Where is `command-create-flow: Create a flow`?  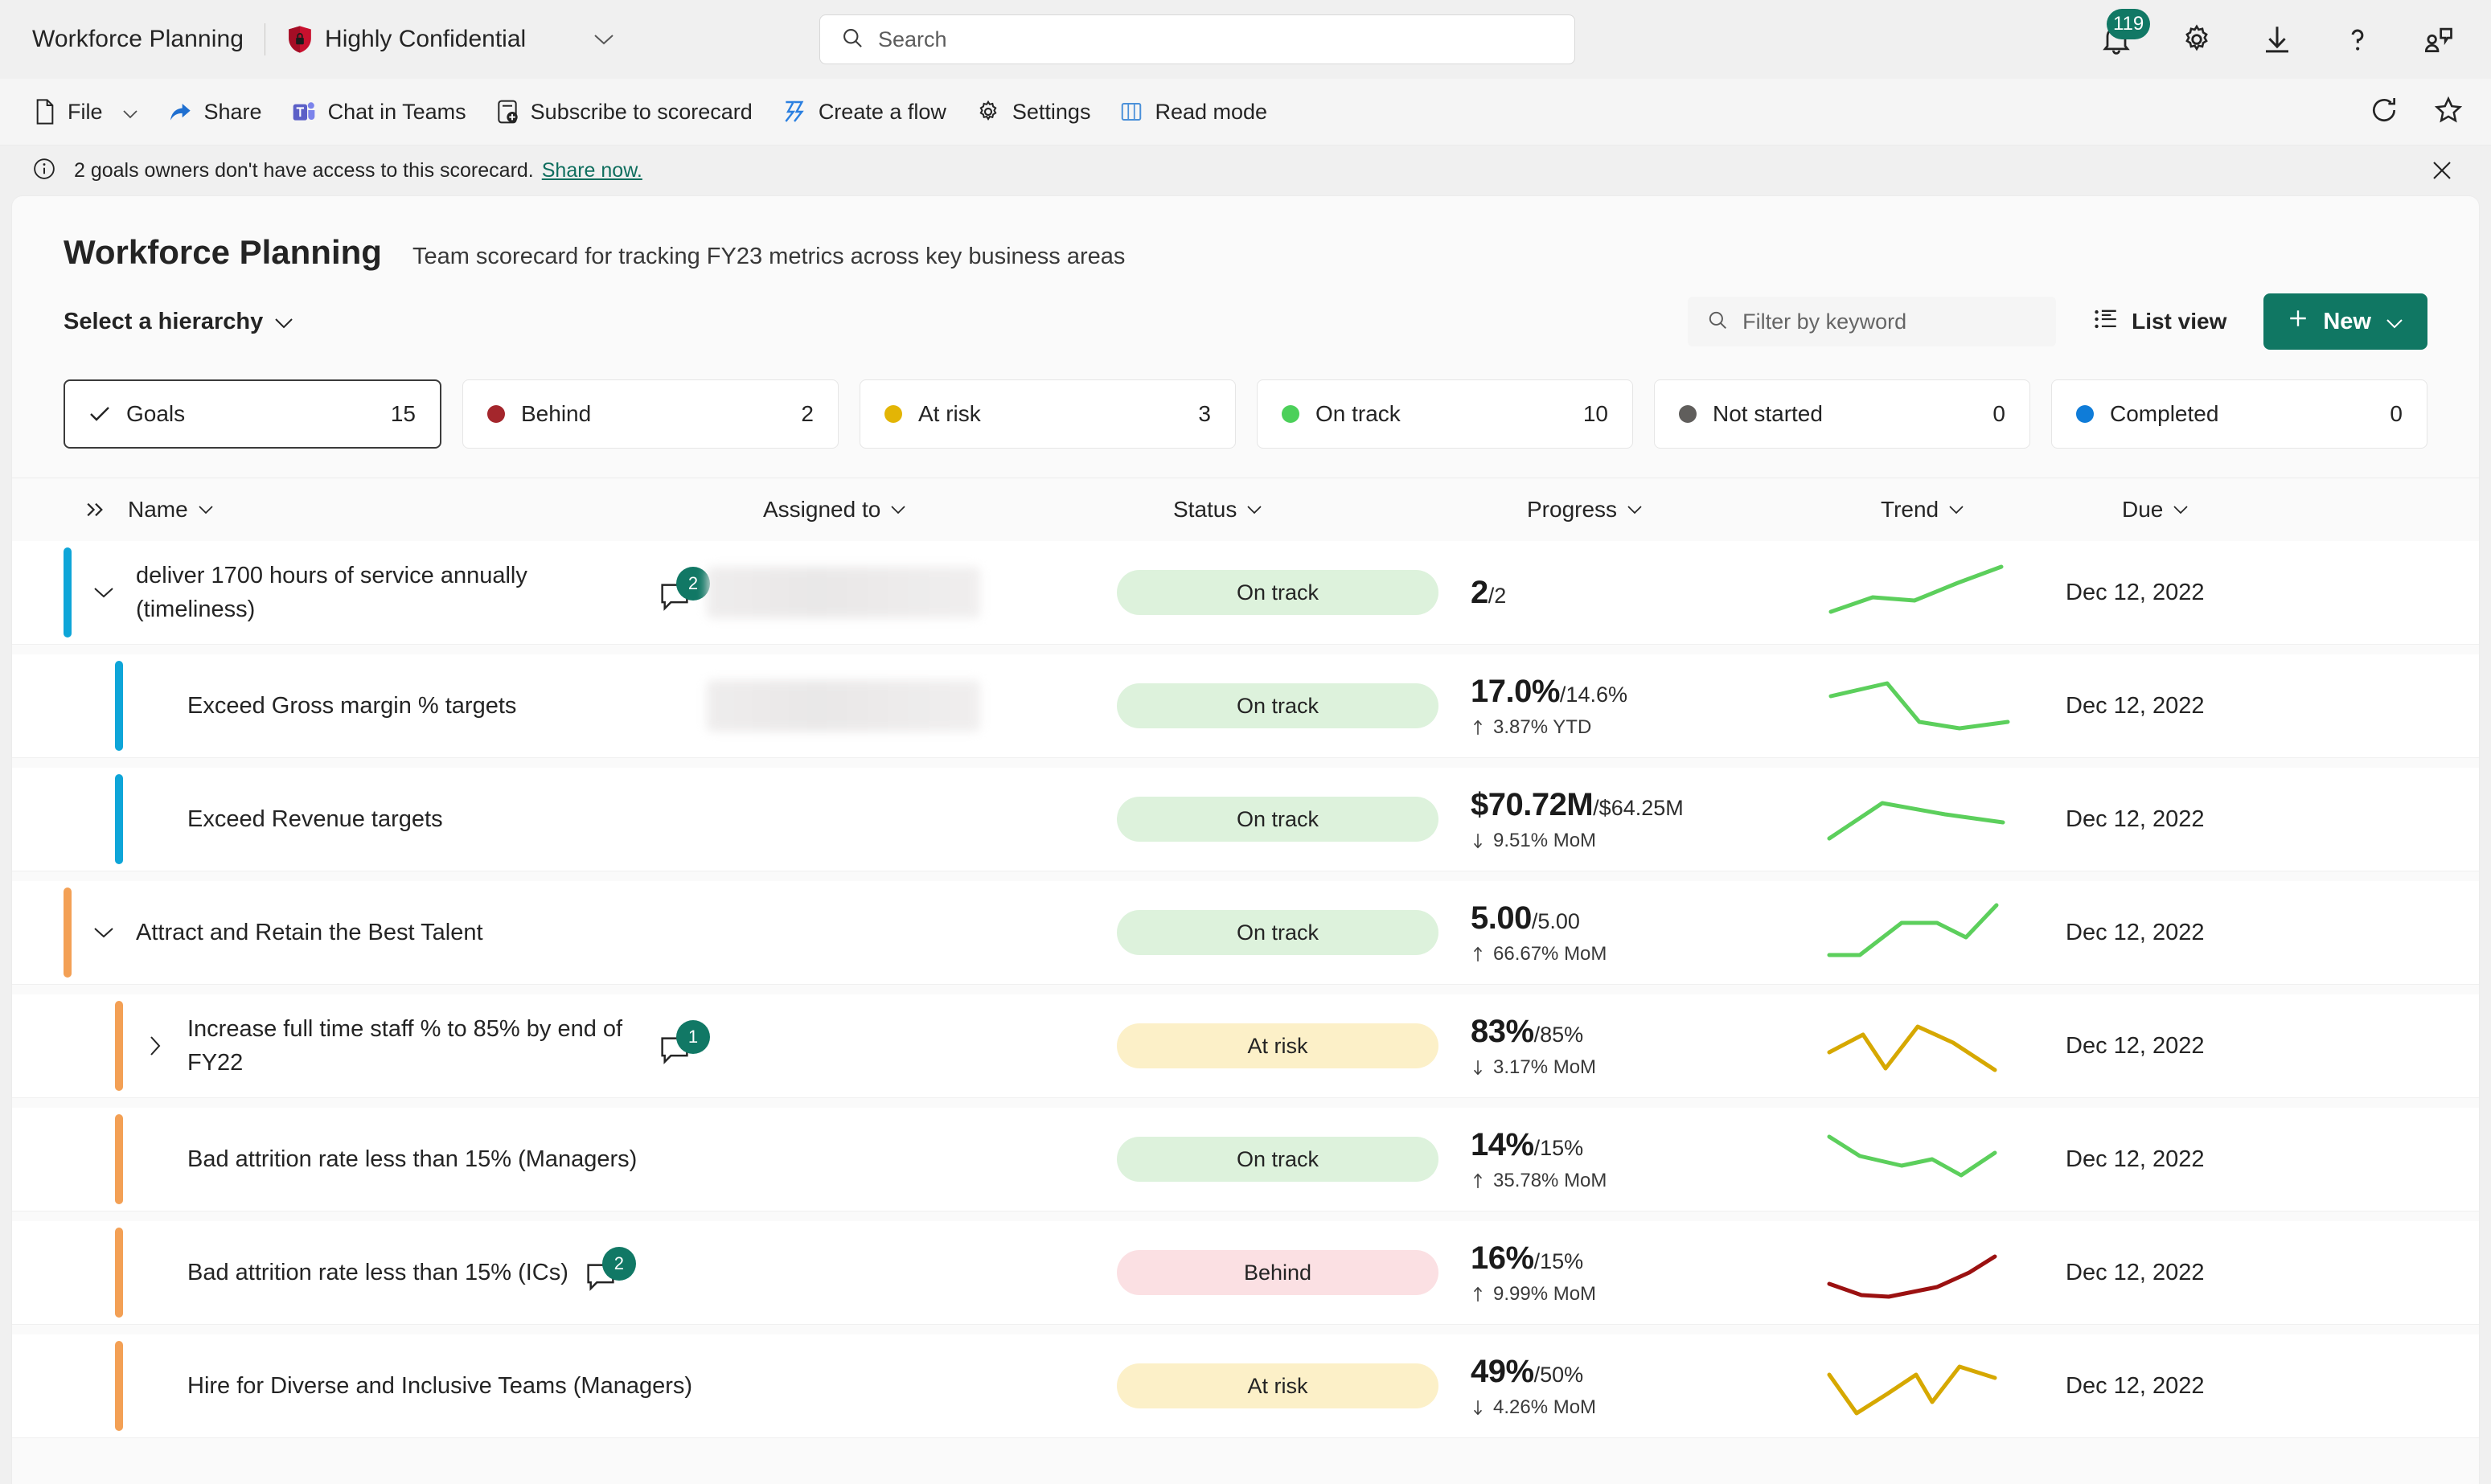
command-create-flow: Create a flow is located at coordinates (864, 112).